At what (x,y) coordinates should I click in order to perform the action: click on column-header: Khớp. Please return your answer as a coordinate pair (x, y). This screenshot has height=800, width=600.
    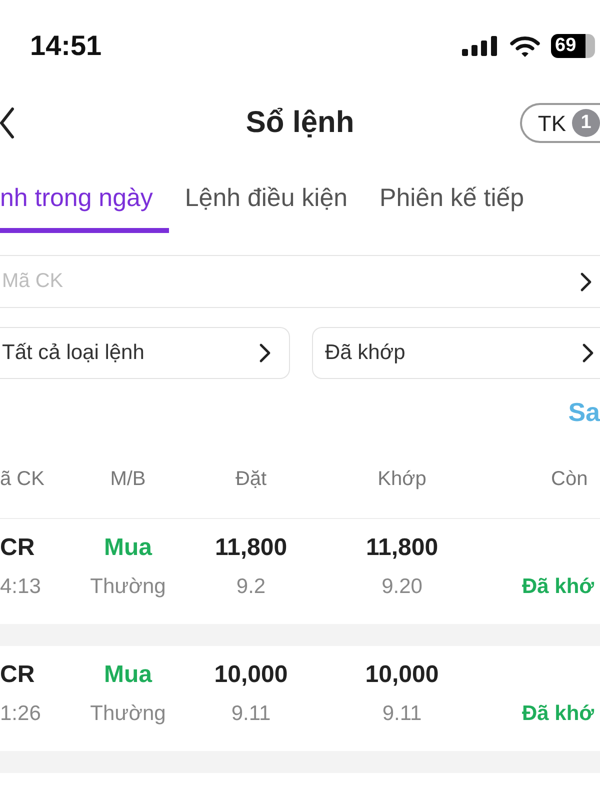
    Looking at the image, I should click on (402, 479).